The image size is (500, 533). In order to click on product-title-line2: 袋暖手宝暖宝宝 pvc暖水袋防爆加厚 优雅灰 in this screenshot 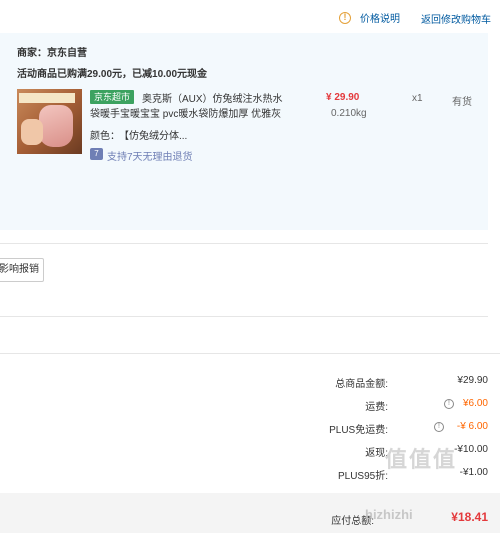, I will do `click(185, 112)`.